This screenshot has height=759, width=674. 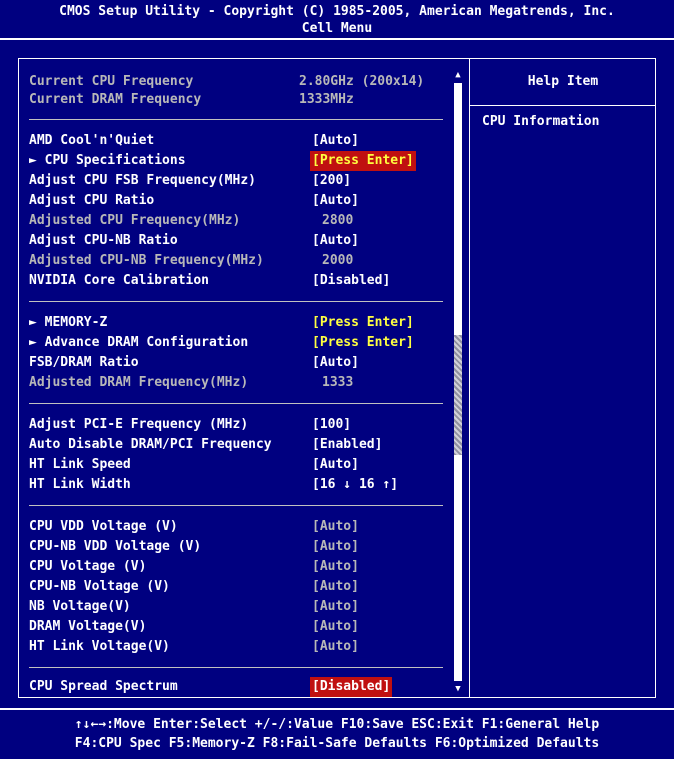 I want to click on submenu-enter-selected: [Press Enter], so click(x=363, y=161).